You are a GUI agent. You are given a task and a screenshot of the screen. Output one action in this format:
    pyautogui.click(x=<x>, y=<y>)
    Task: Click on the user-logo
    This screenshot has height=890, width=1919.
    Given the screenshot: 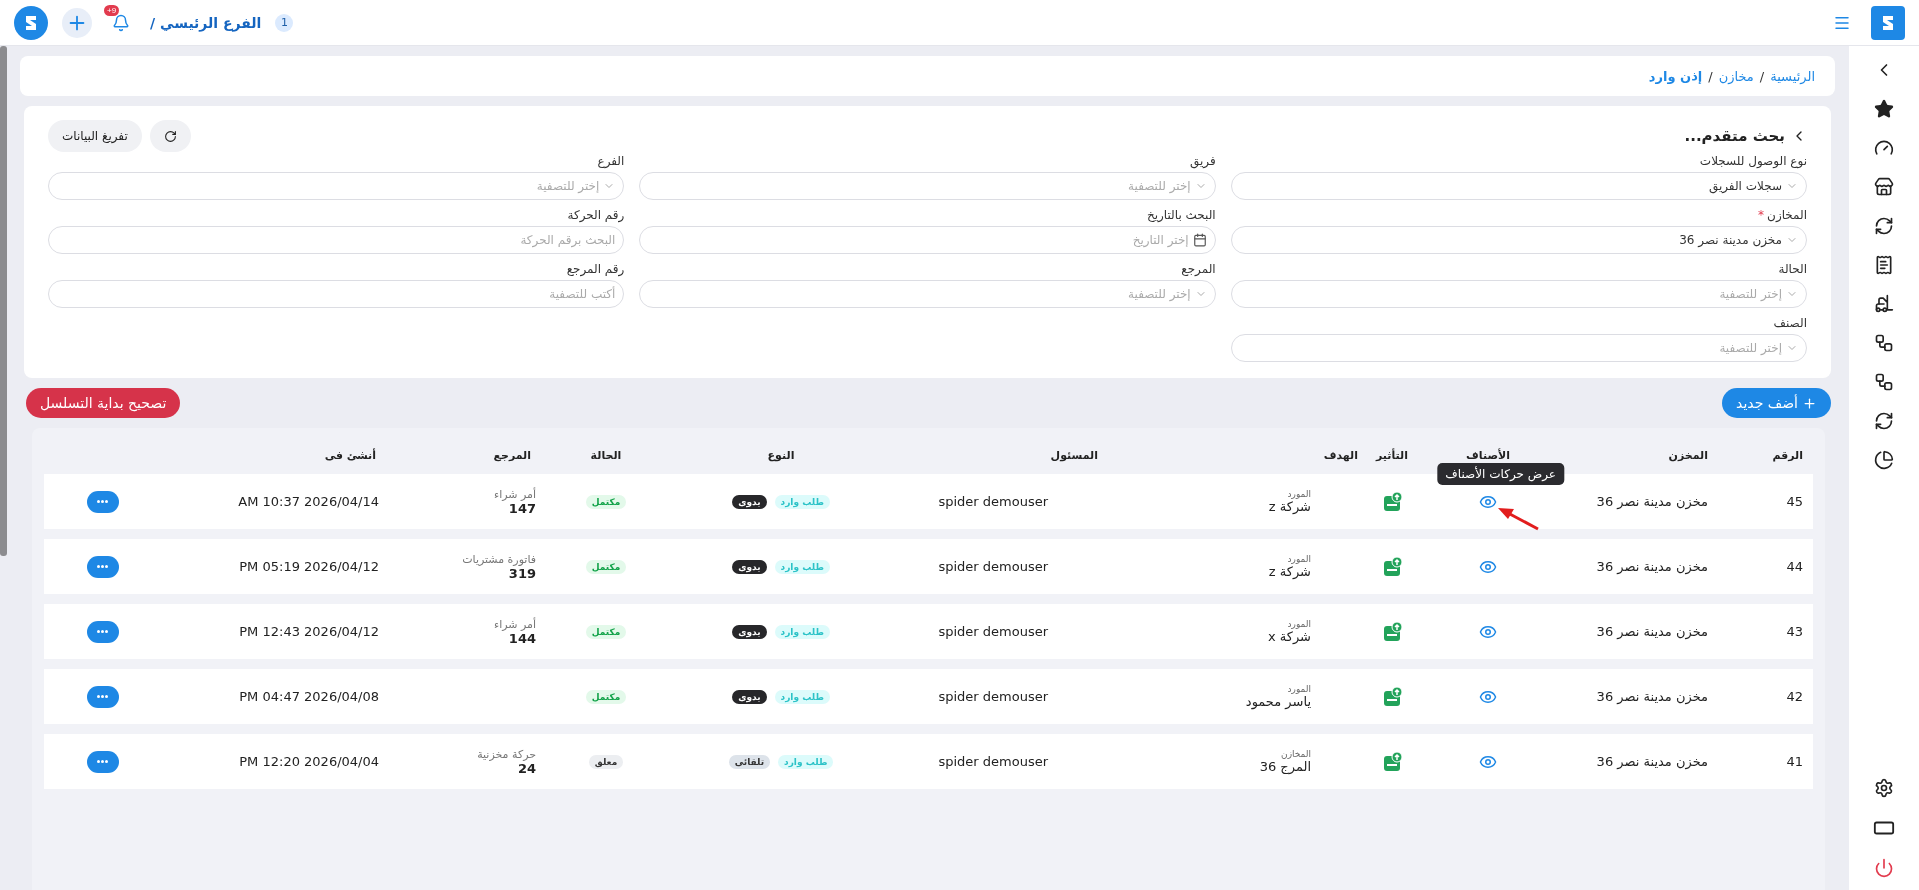 What is the action you would take?
    pyautogui.click(x=31, y=22)
    